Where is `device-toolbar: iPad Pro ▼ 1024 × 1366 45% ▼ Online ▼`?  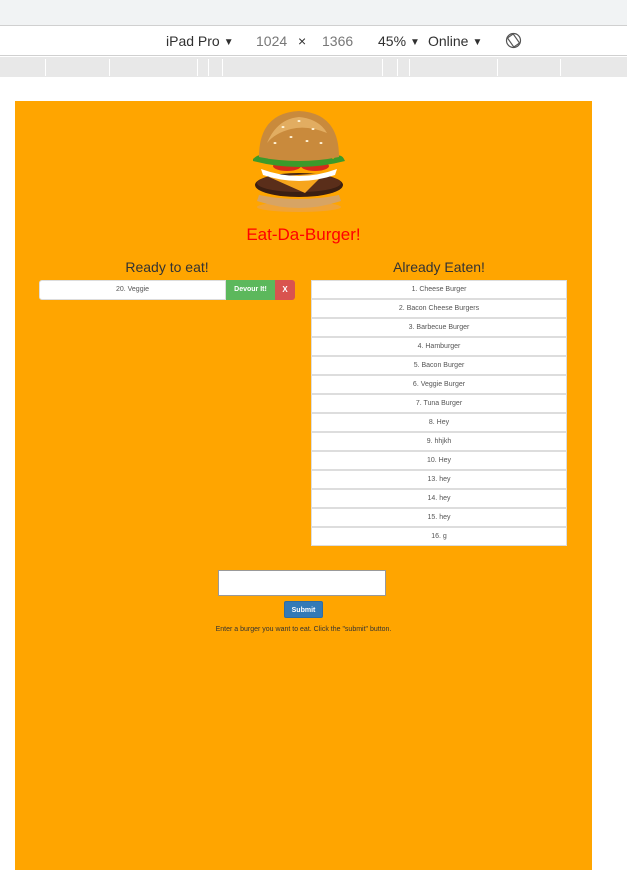
device-toolbar: iPad Pro ▼ 1024 × 1366 45% ▼ Online ▼ is located at coordinates (313, 41).